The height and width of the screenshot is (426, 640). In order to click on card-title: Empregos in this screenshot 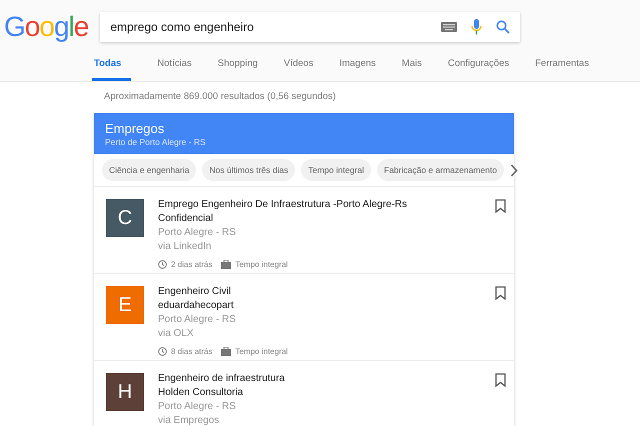, I will do `click(135, 128)`.